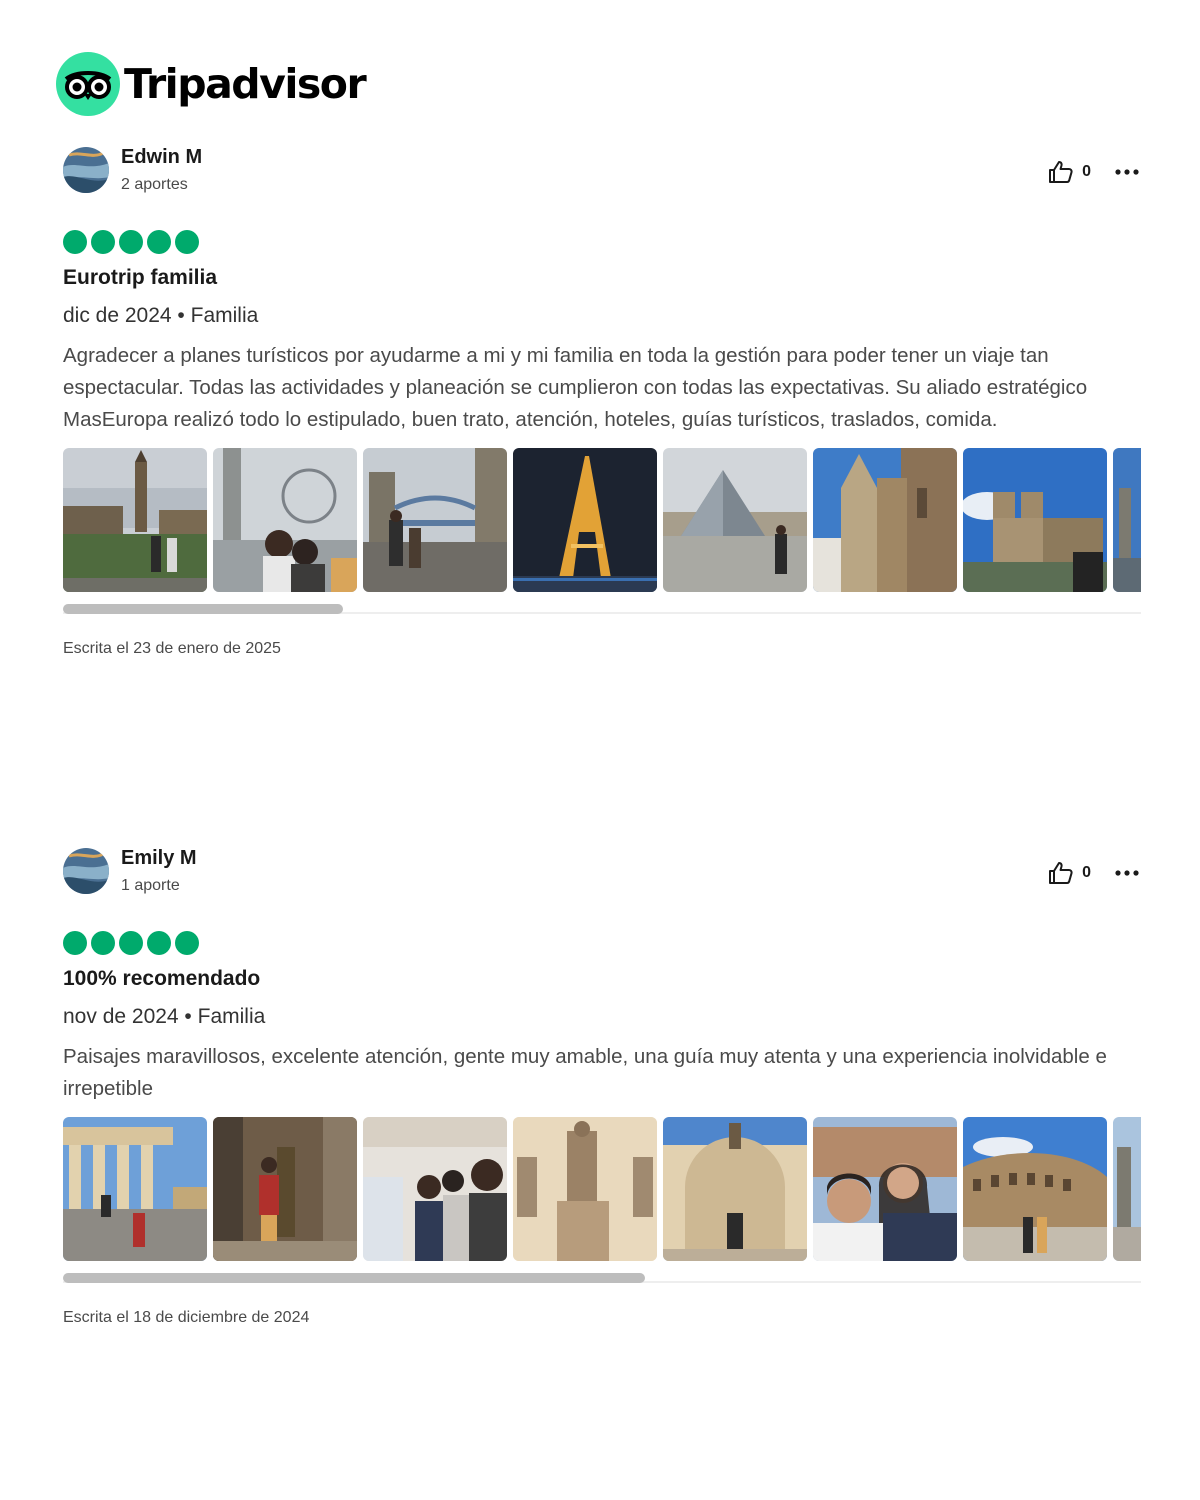 The image size is (1200, 1500). What do you see at coordinates (135, 1189) in the screenshot?
I see `columned-building-photo` at bounding box center [135, 1189].